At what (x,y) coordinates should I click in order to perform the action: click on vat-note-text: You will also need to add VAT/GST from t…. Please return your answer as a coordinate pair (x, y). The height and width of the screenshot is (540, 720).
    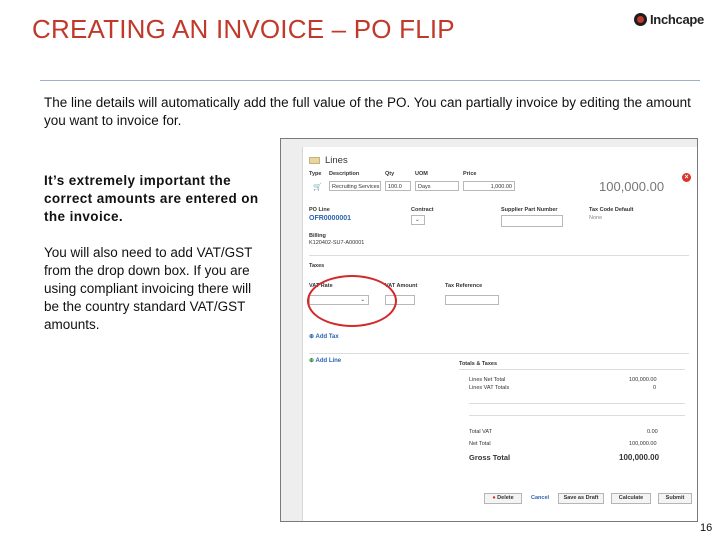
    Looking at the image, I should click on (148, 288).